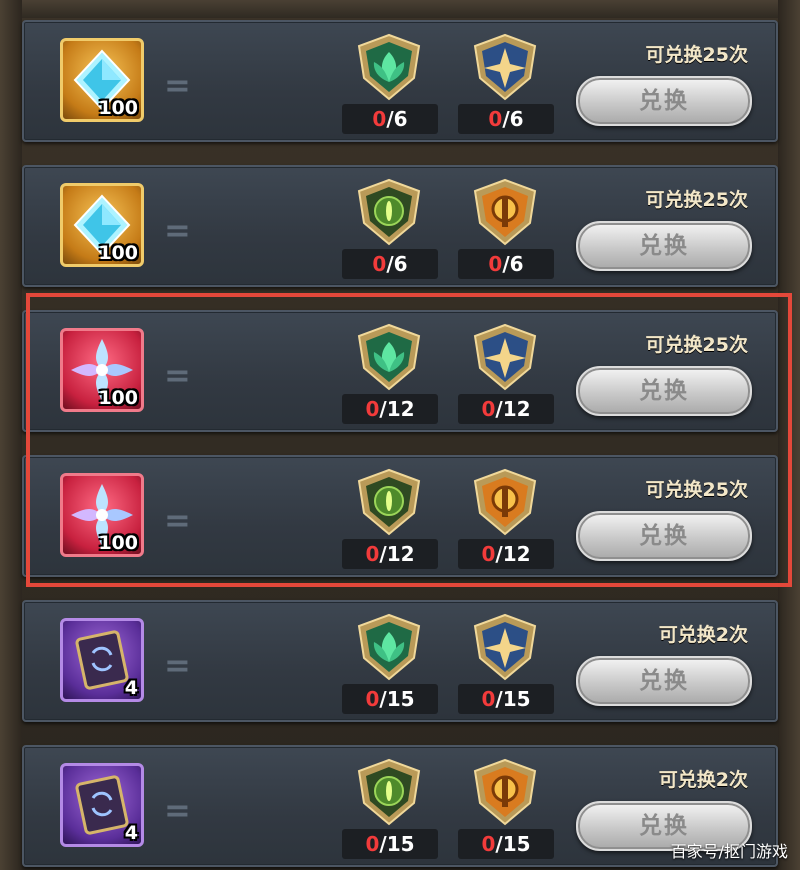  I want to click on top-strip, so click(400, 9).